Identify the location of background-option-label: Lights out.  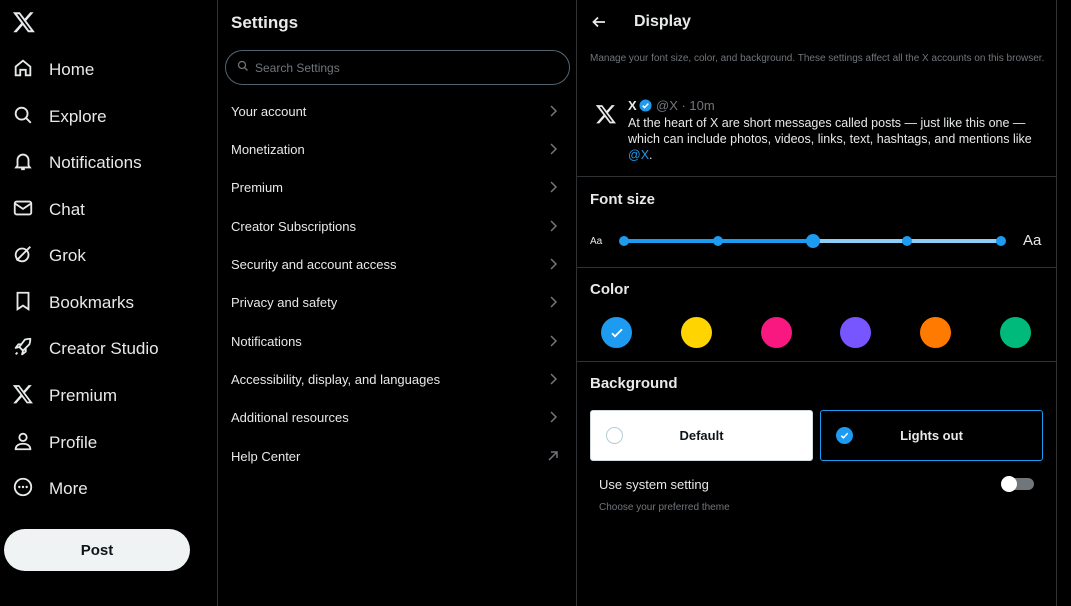
(931, 435).